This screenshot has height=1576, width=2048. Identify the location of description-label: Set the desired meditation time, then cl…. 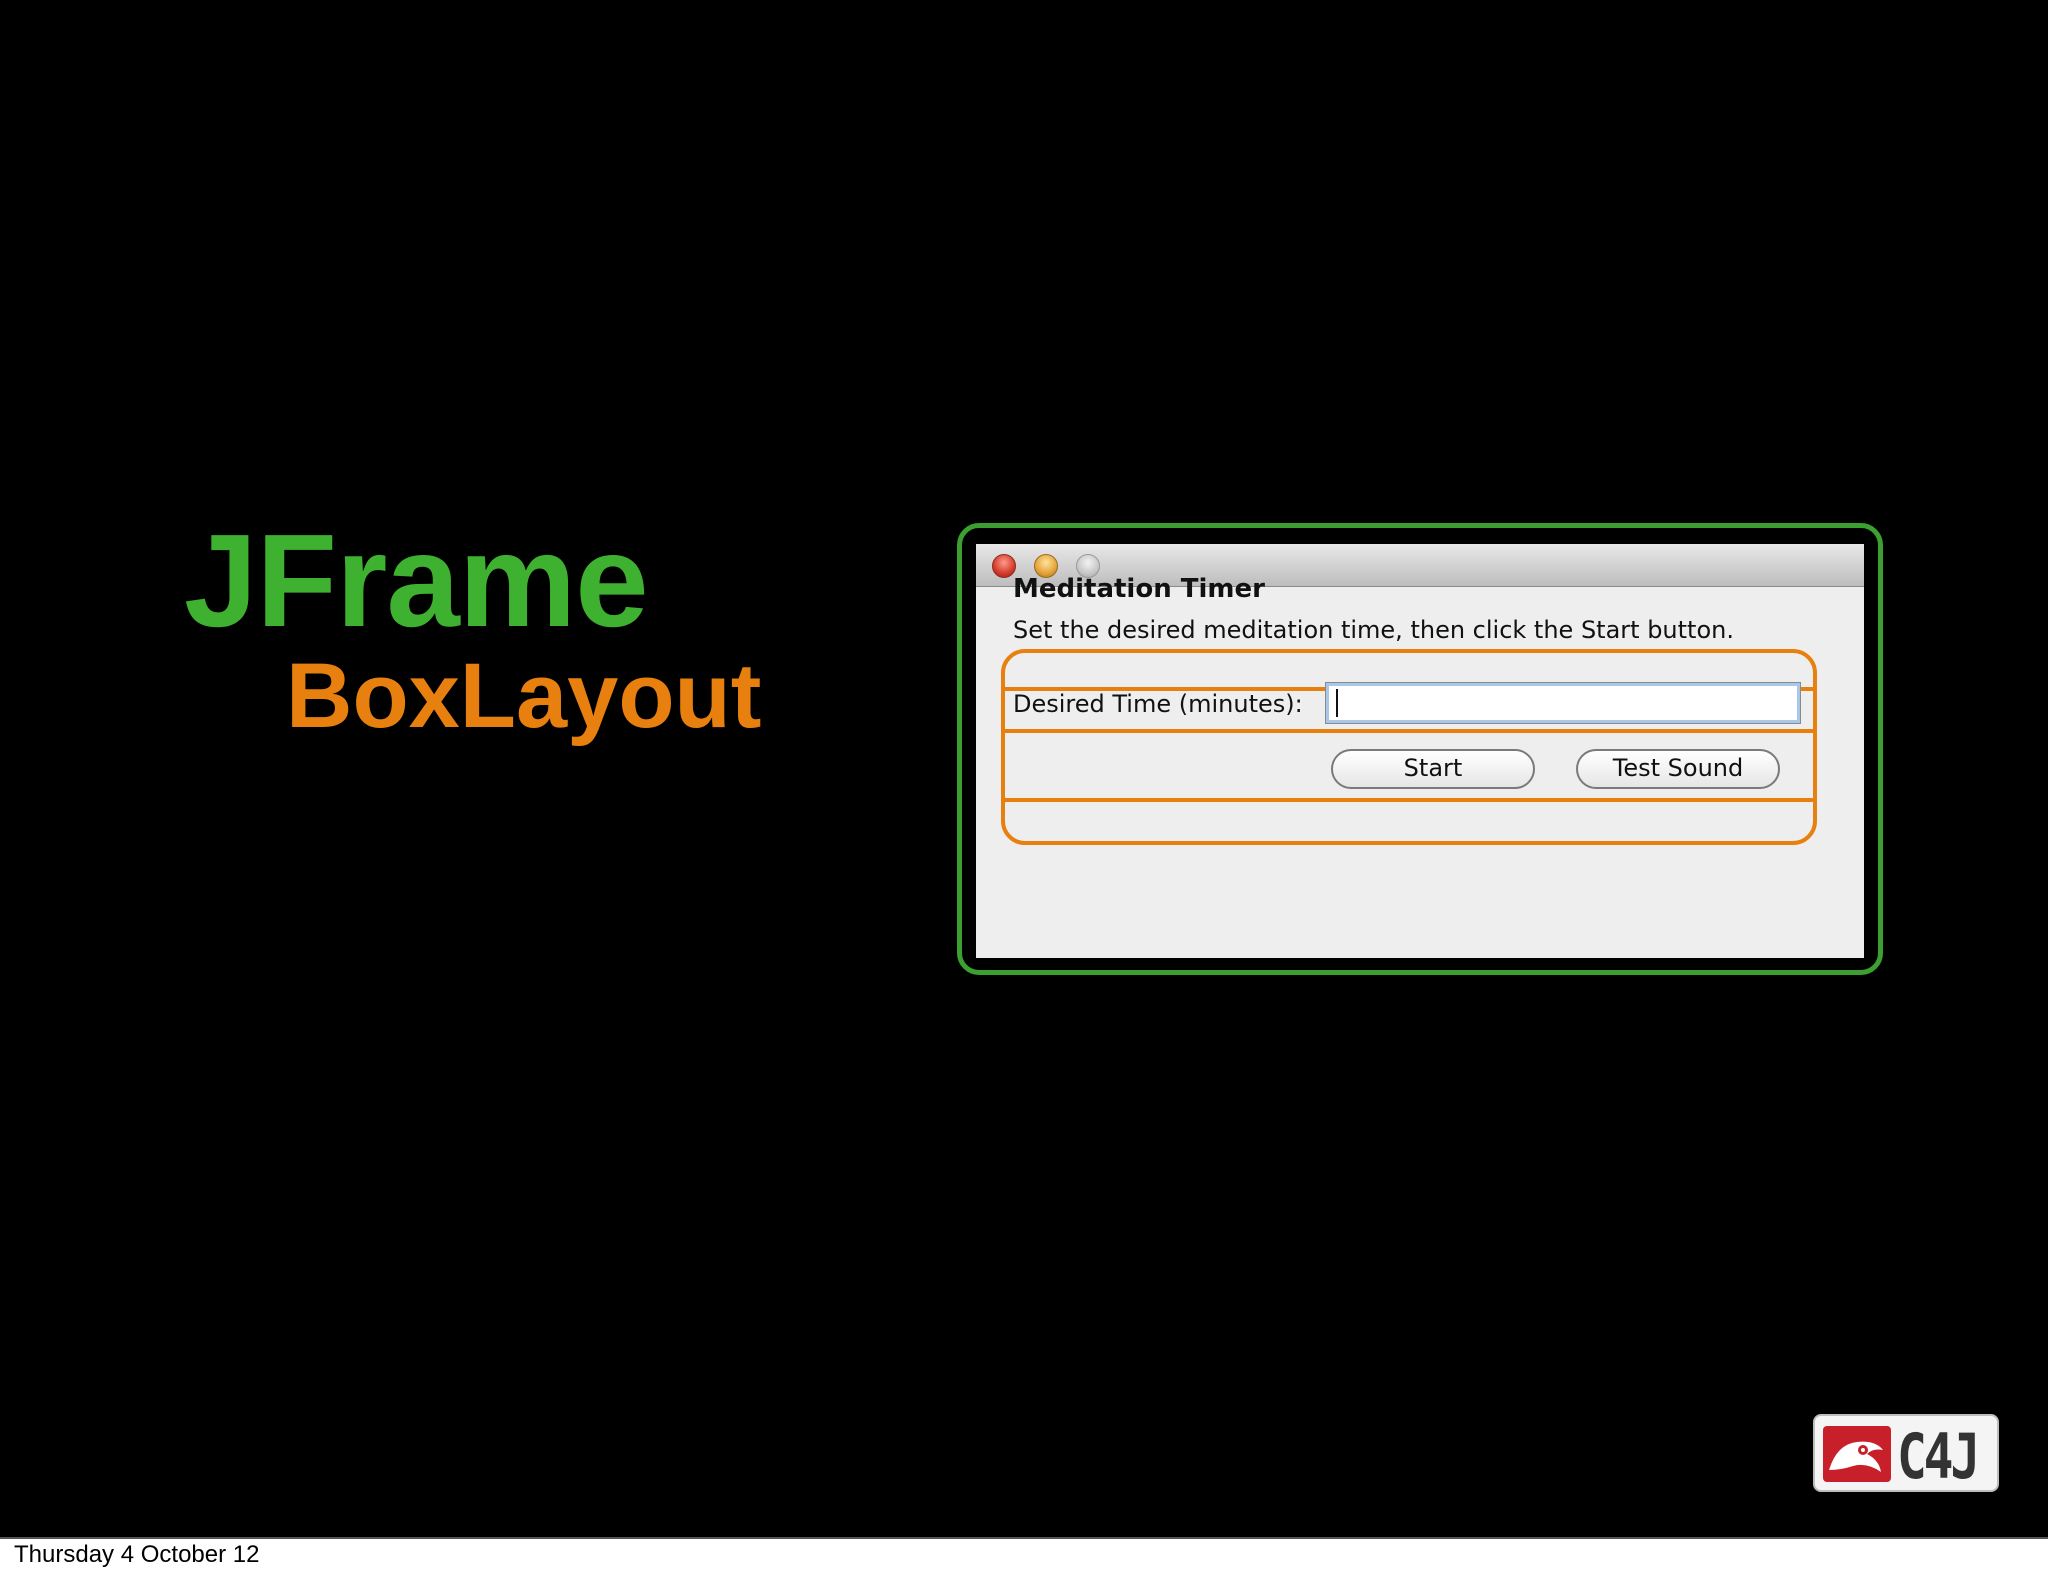
(1373, 630).